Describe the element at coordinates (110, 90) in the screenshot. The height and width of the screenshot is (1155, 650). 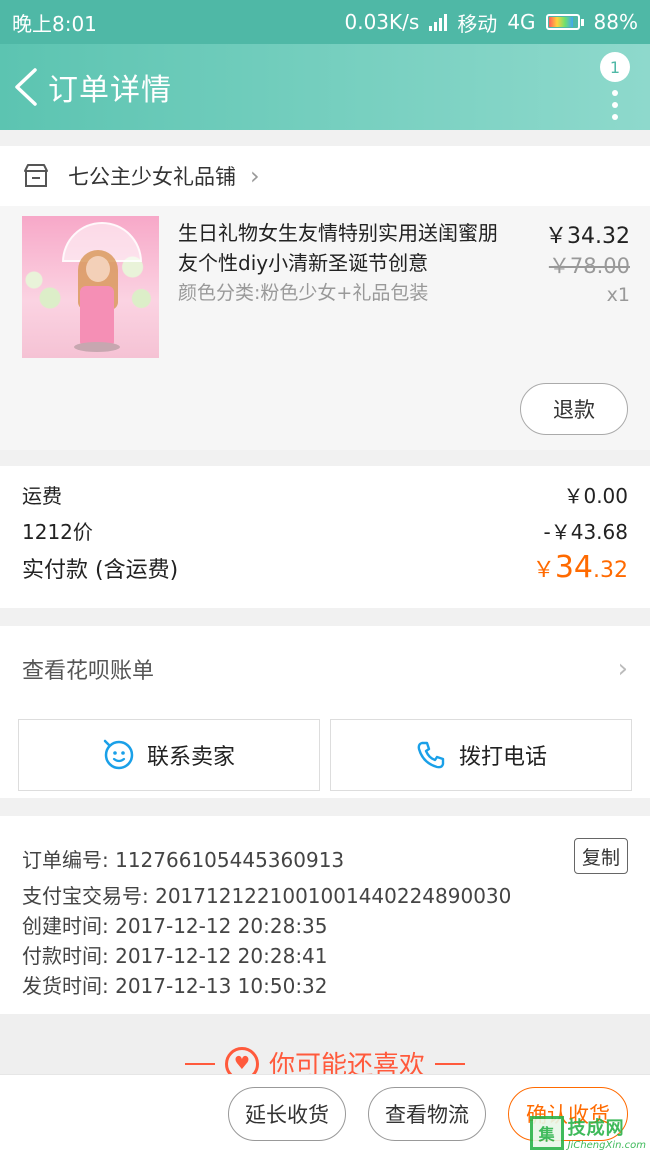
I see `page-title: 订单详情` at that location.